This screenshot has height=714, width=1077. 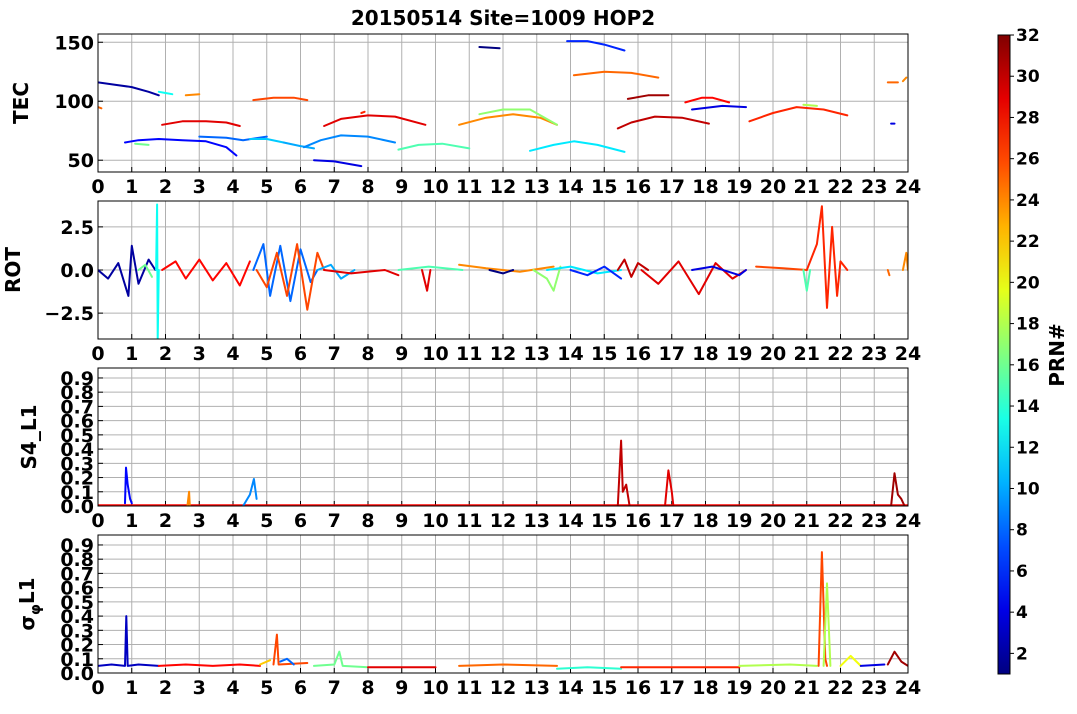 What do you see at coordinates (570, 521) in the screenshot?
I see `x-tick-label: 14` at bounding box center [570, 521].